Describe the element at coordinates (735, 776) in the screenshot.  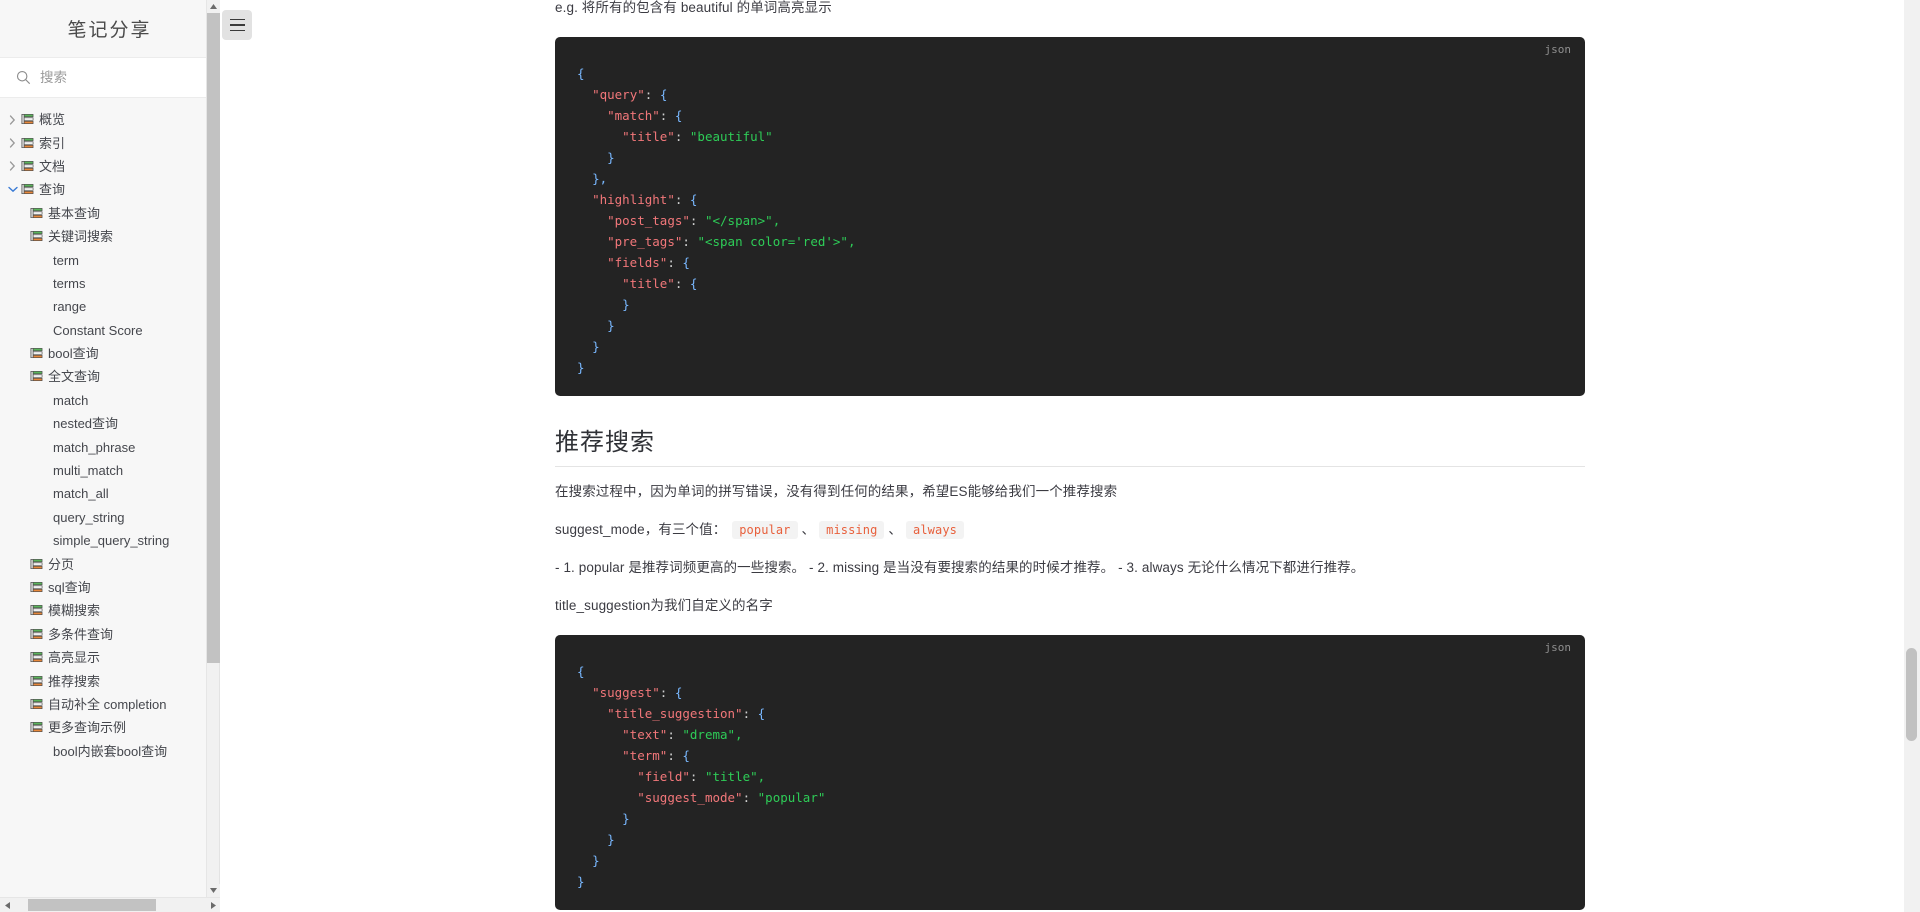
I see `code-token: "title",` at that location.